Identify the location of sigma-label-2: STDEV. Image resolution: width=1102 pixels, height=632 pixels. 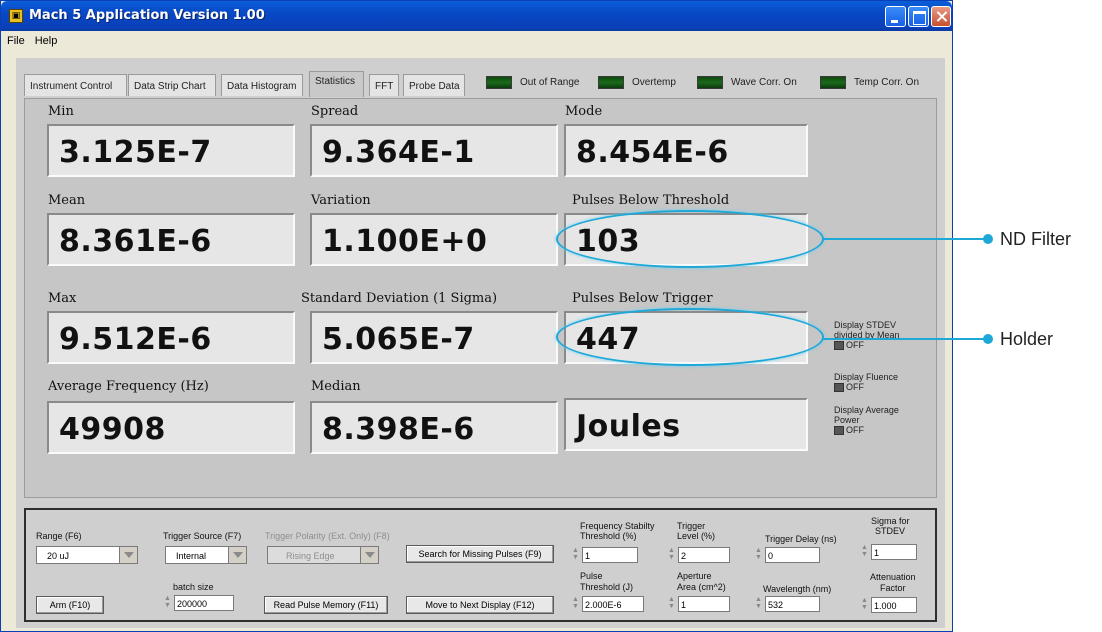
(890, 531).